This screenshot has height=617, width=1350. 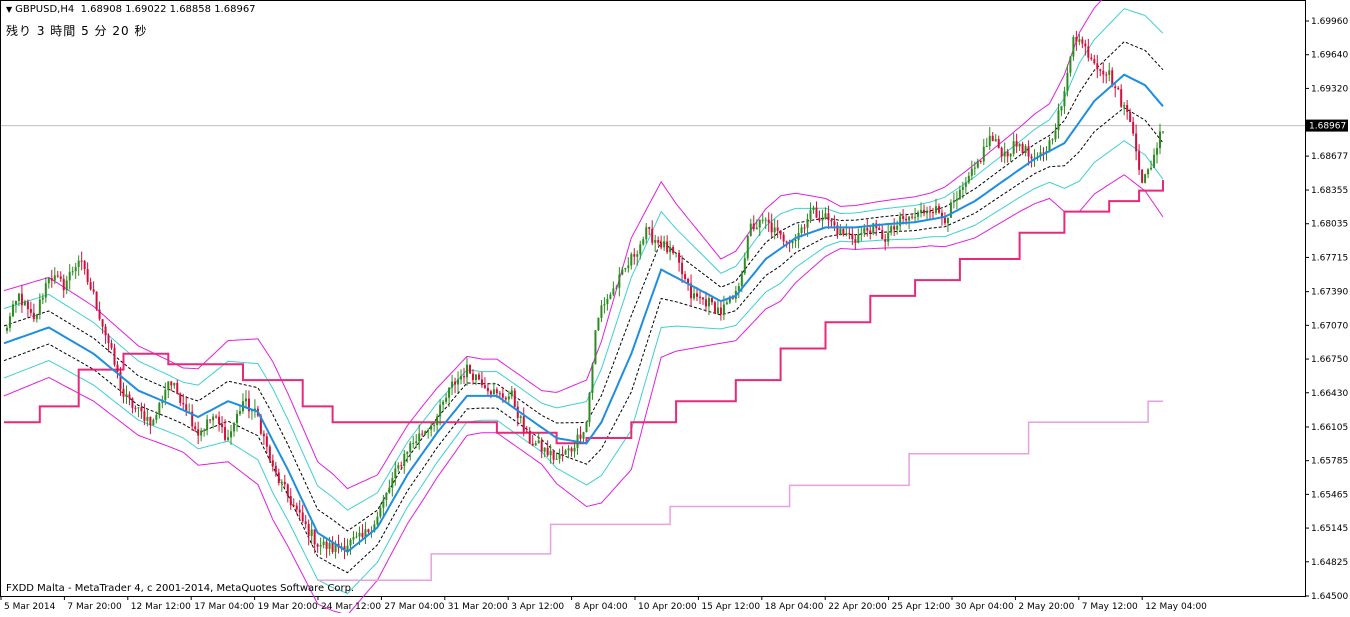 I want to click on y-tick-label: 1.67070, so click(x=1329, y=326).